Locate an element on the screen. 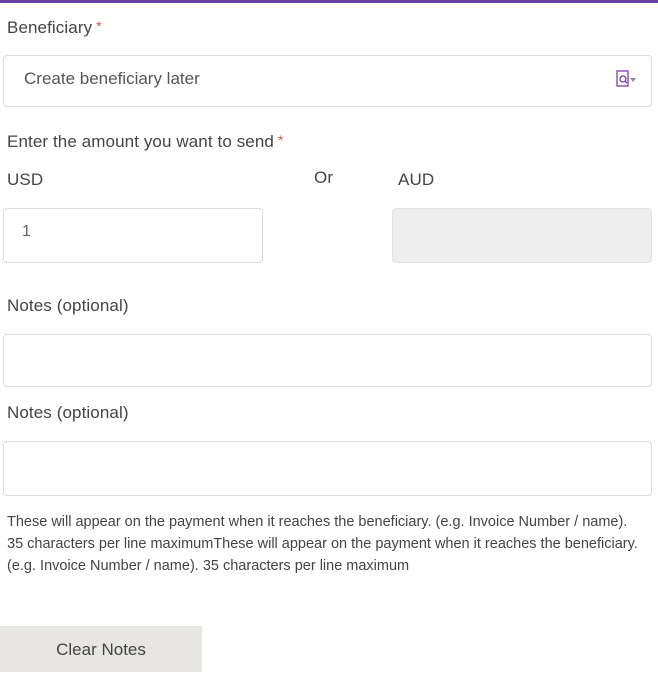 The height and width of the screenshot is (673, 658). usd-amount-input: 1 is located at coordinates (133, 235).